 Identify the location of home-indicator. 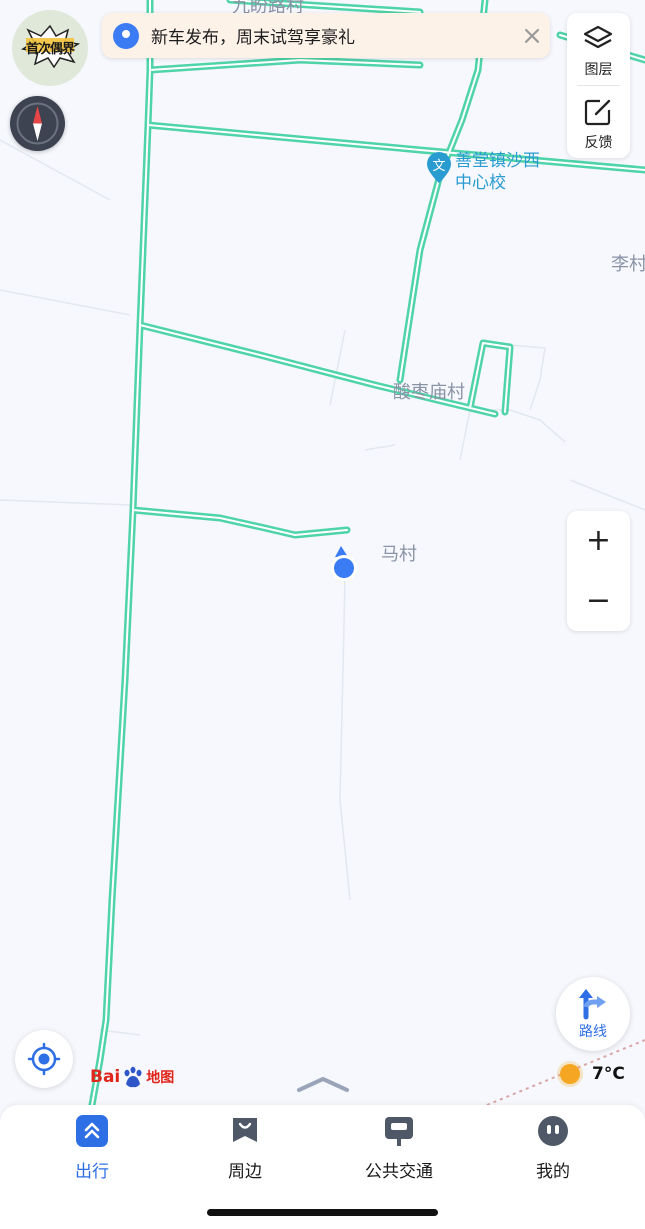
(322, 1212).